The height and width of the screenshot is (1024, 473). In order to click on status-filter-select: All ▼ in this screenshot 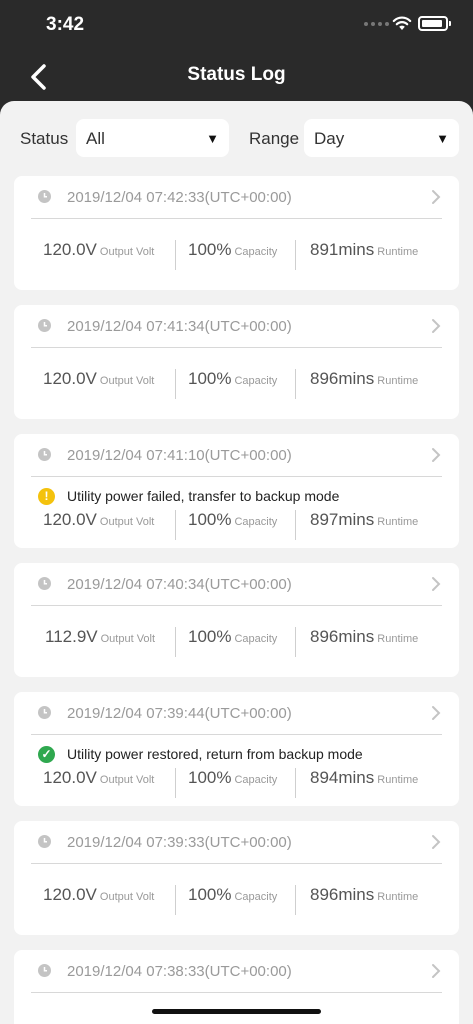, I will do `click(152, 138)`.